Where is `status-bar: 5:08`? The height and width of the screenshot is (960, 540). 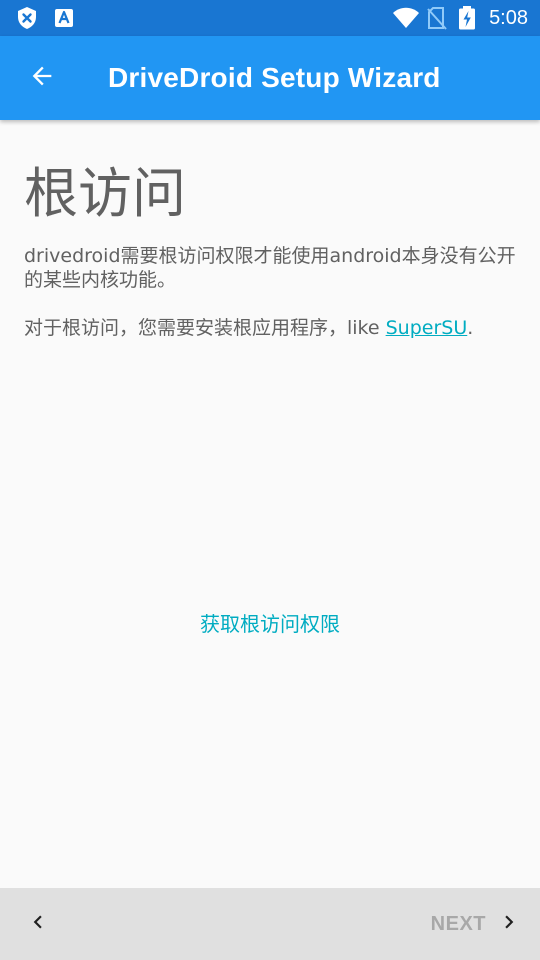
status-bar: 5:08 is located at coordinates (270, 18).